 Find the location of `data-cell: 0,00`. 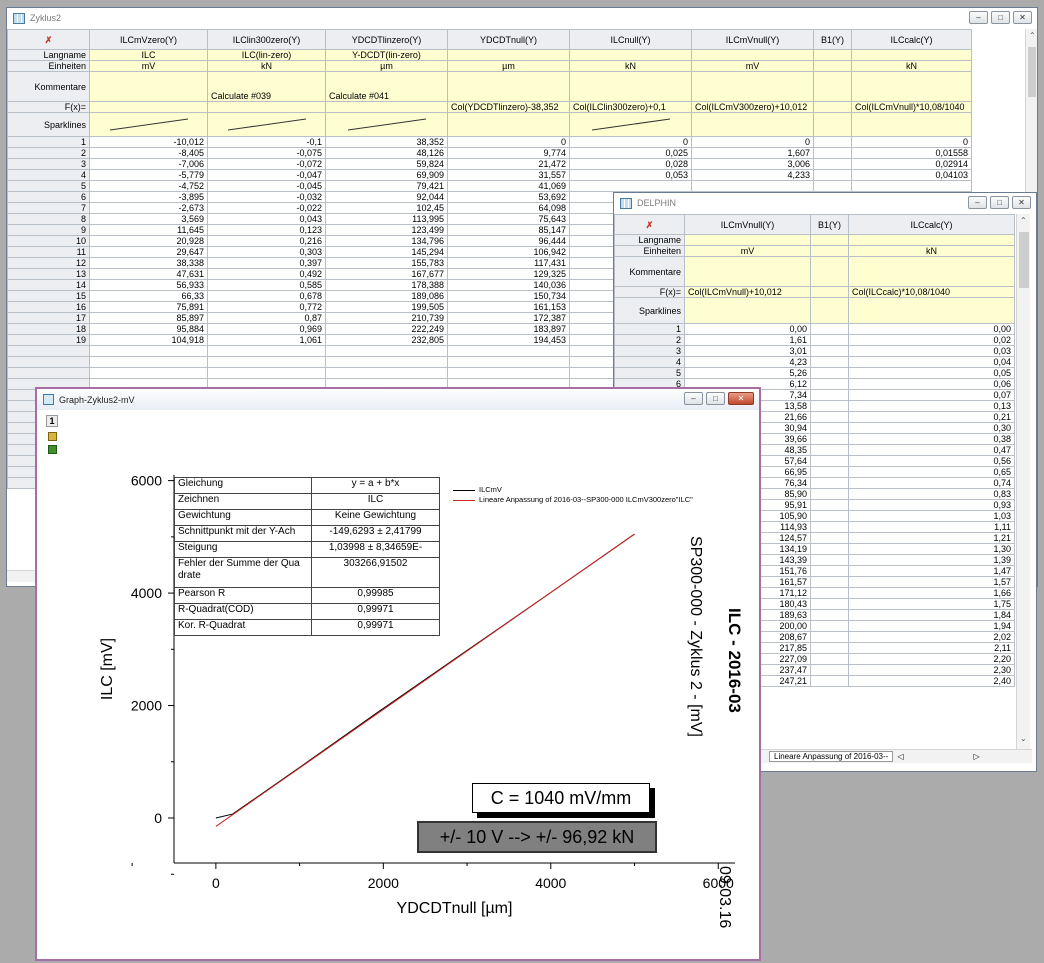

data-cell: 0,00 is located at coordinates (931, 329).